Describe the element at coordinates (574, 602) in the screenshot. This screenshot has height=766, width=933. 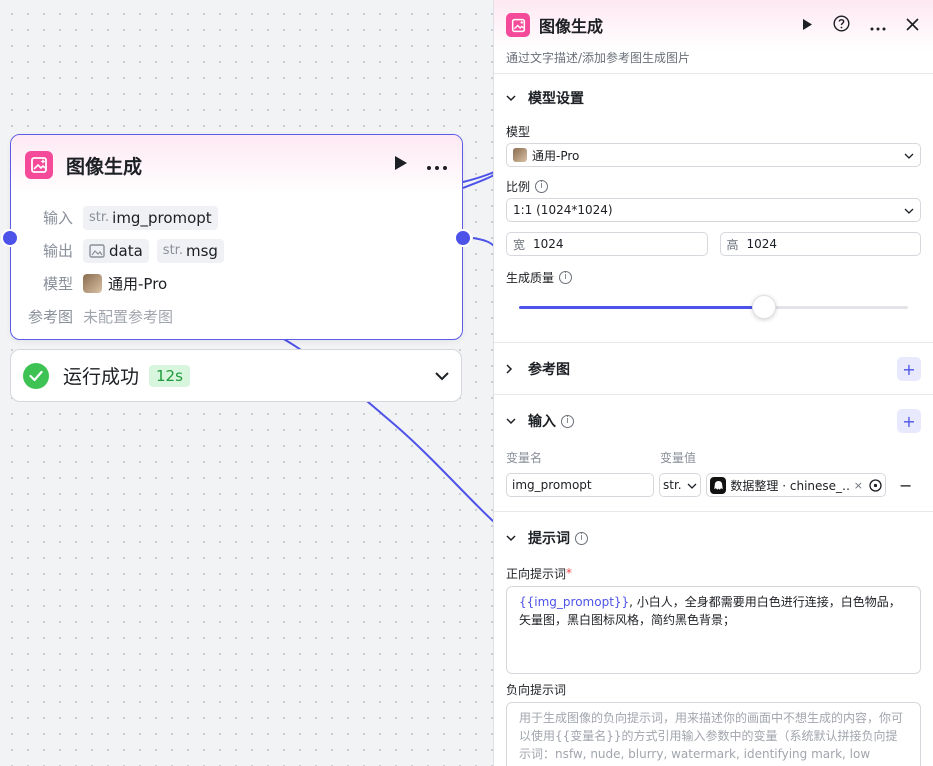
I see `prompt-variable: {{img_promopt}}` at that location.